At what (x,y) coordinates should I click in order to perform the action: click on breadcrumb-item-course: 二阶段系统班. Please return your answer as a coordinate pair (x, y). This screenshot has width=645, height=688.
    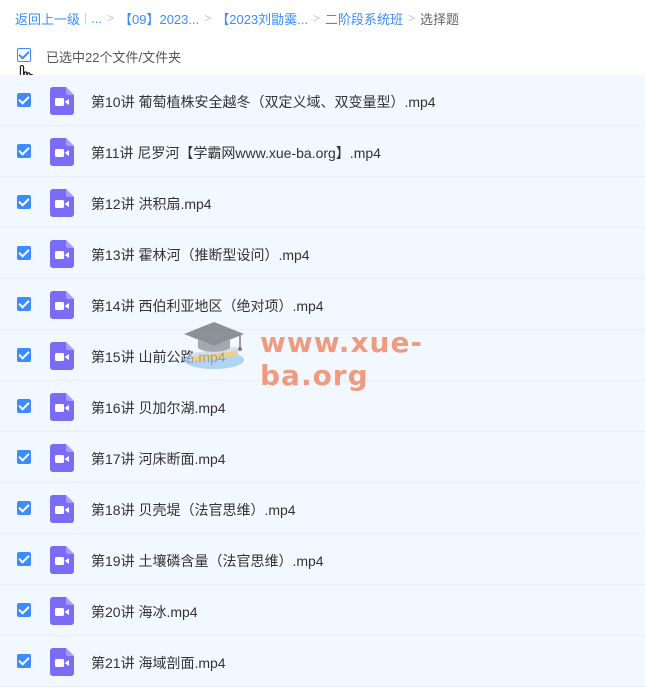
    Looking at the image, I should click on (364, 18).